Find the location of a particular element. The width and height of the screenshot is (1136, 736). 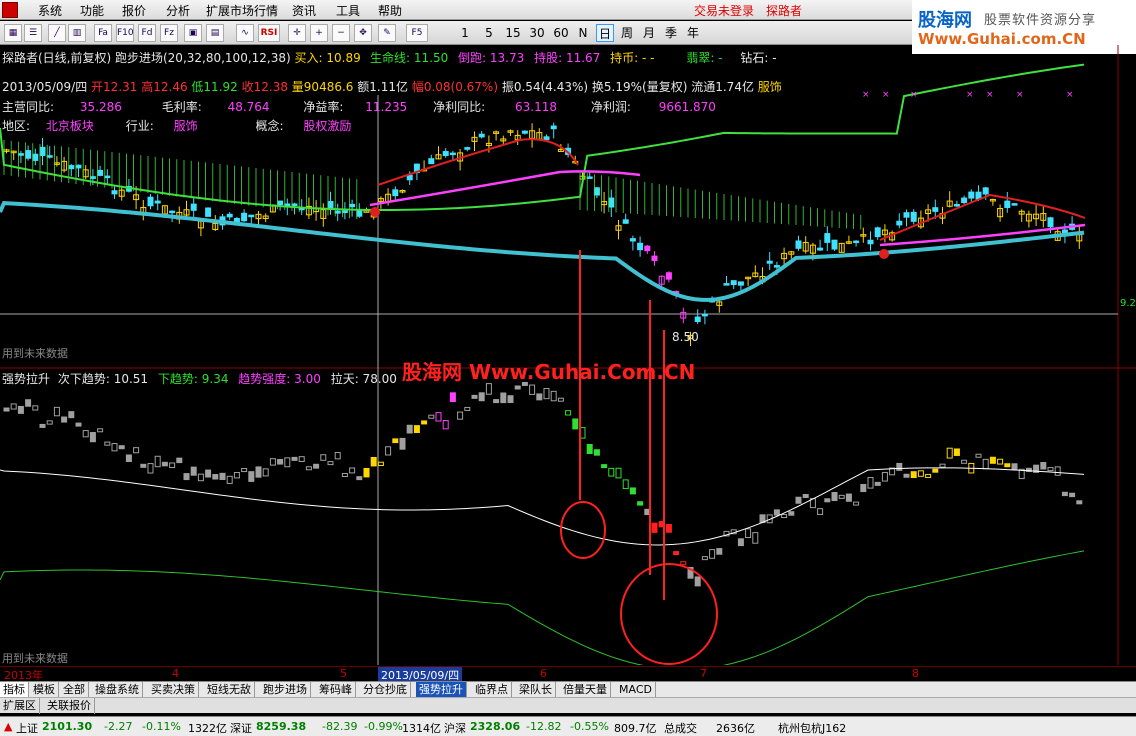

trend-strength-value: 趋势强度: 3.00 is located at coordinates (279, 379).